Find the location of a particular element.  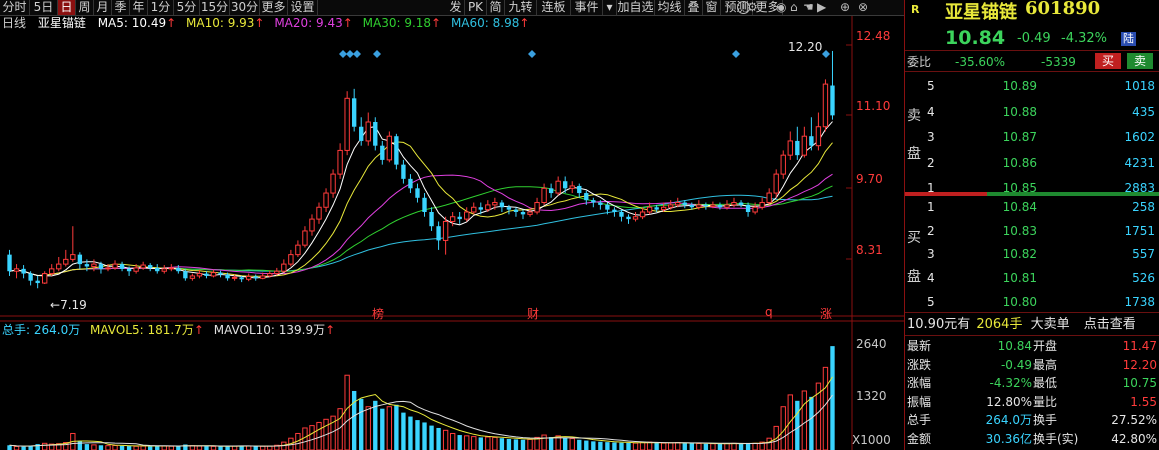

period-tab: 日 is located at coordinates (67, 7).